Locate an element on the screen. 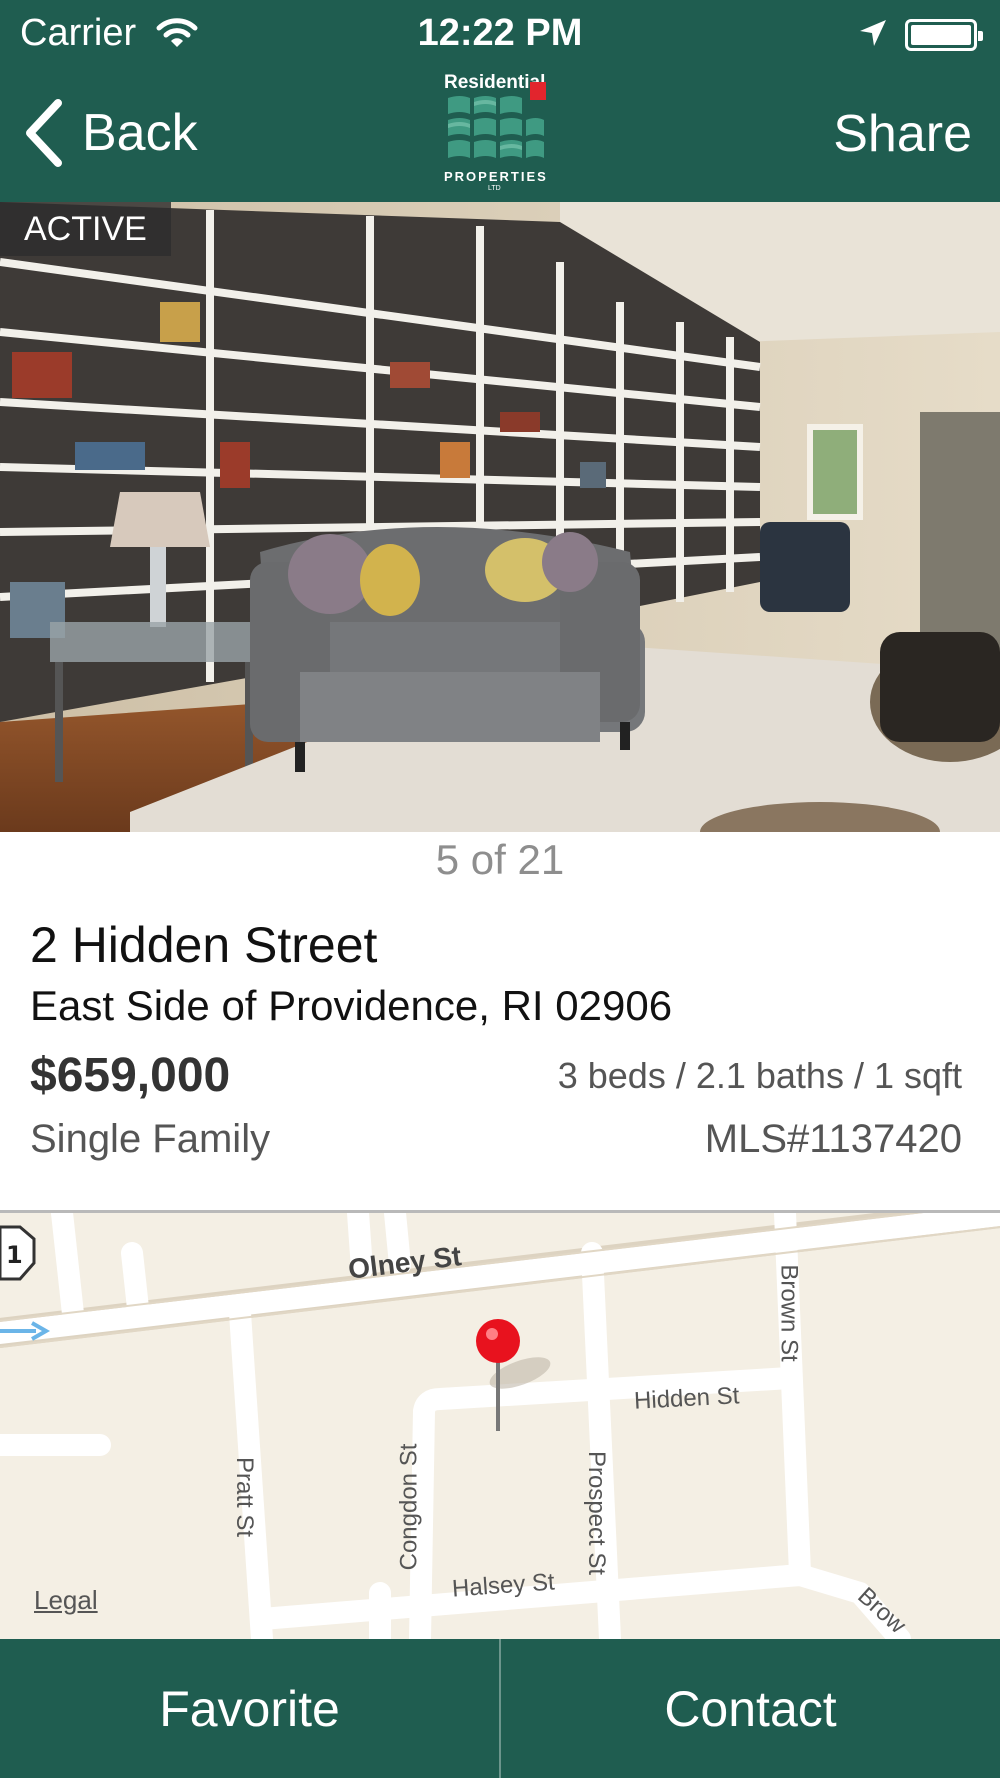  street-label-pratt: Pratt St is located at coordinates (245, 1497).